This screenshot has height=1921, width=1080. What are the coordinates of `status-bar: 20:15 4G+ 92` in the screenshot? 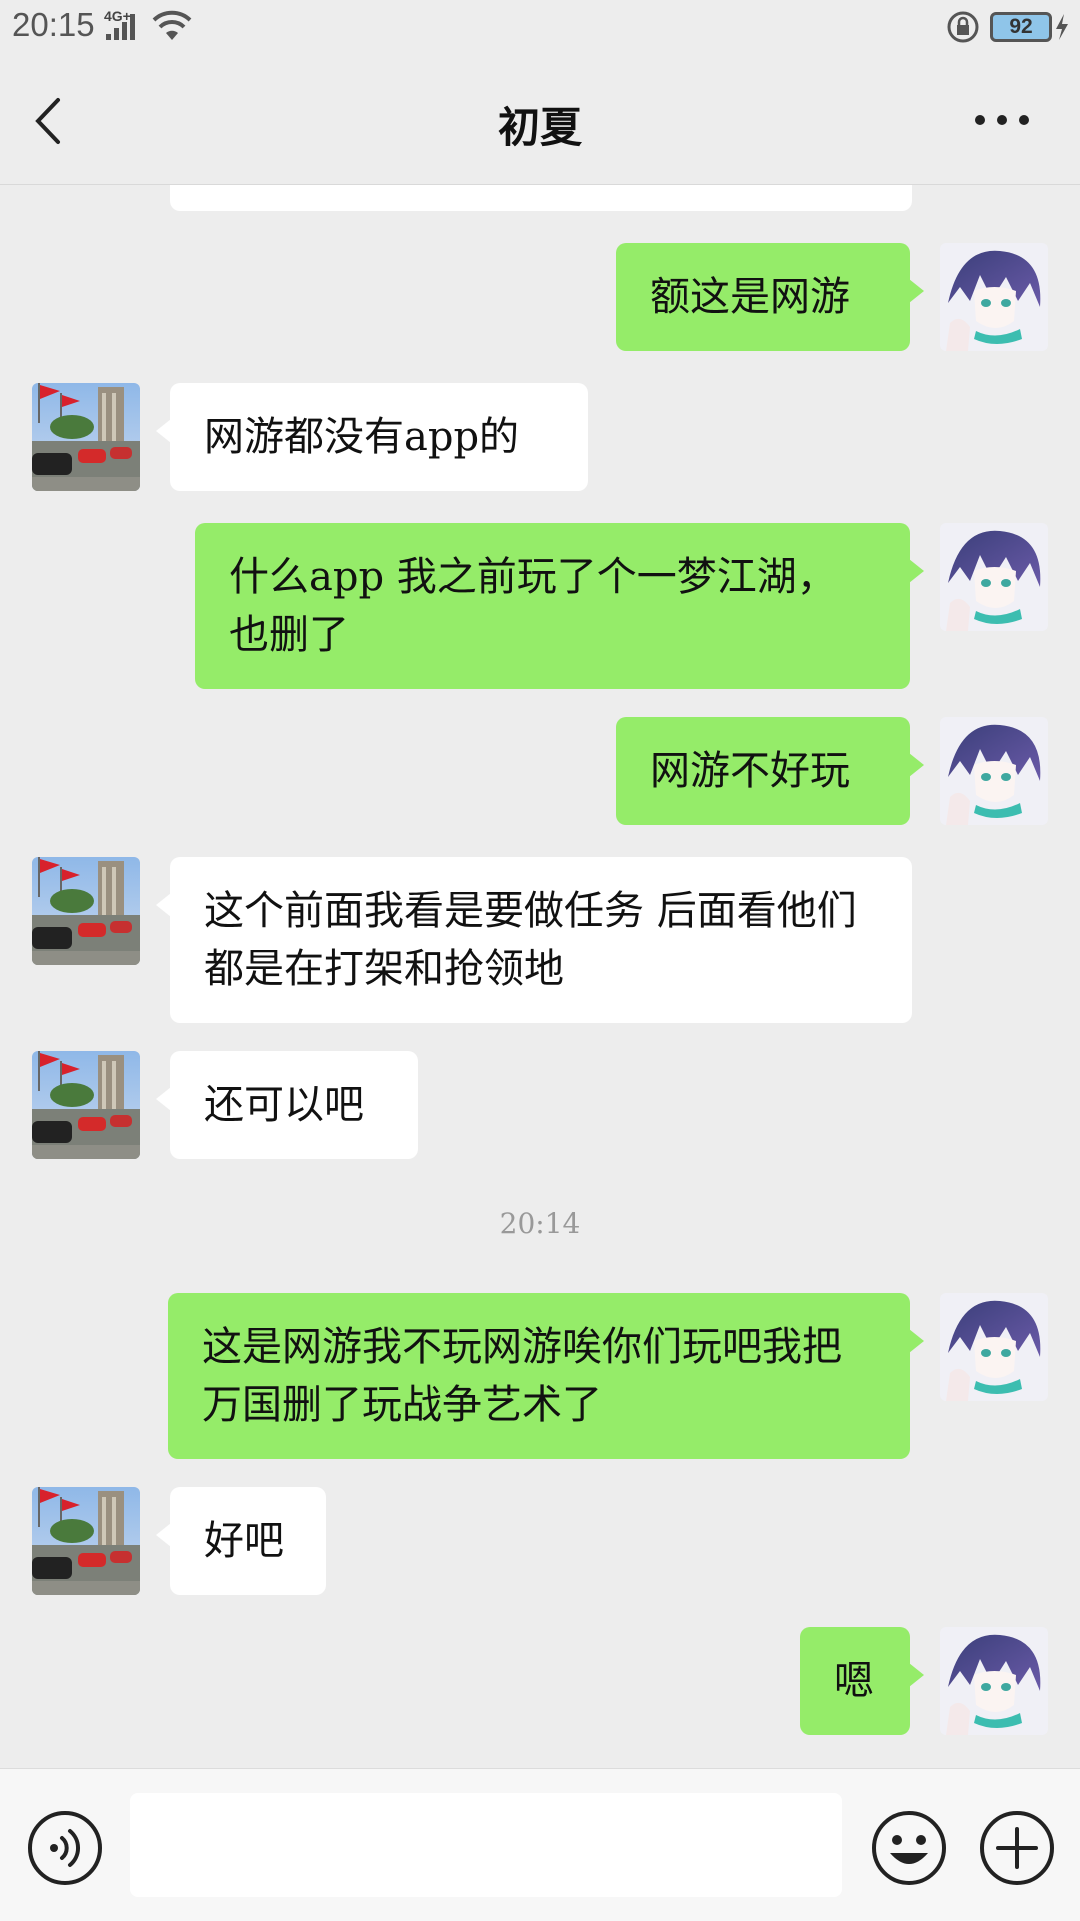 It's located at (540, 28).